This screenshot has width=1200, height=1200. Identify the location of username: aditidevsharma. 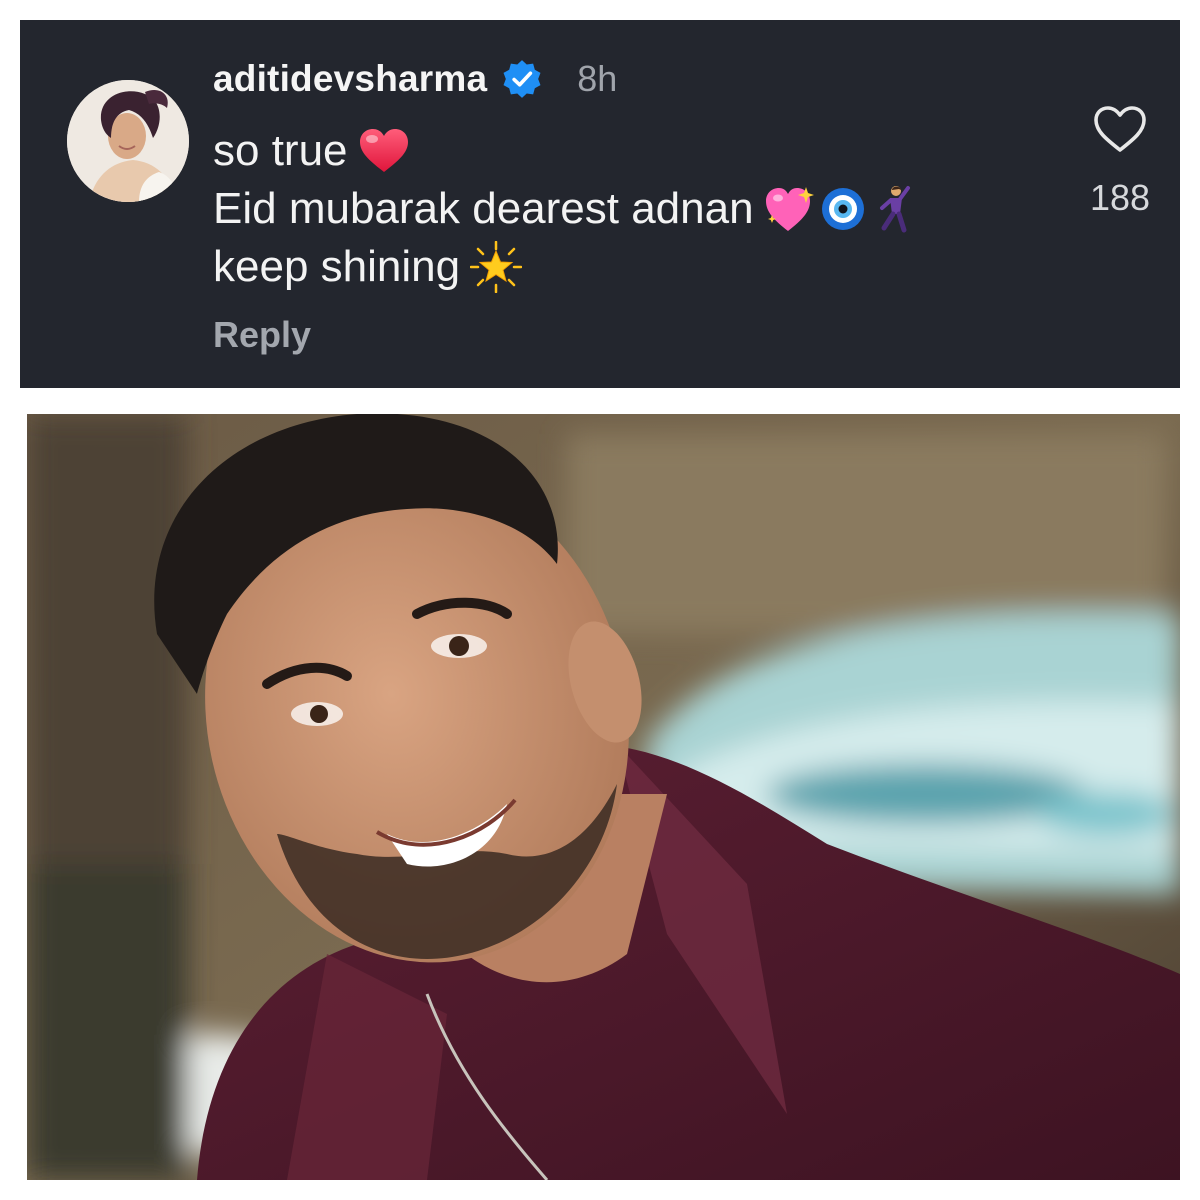
(350, 79).